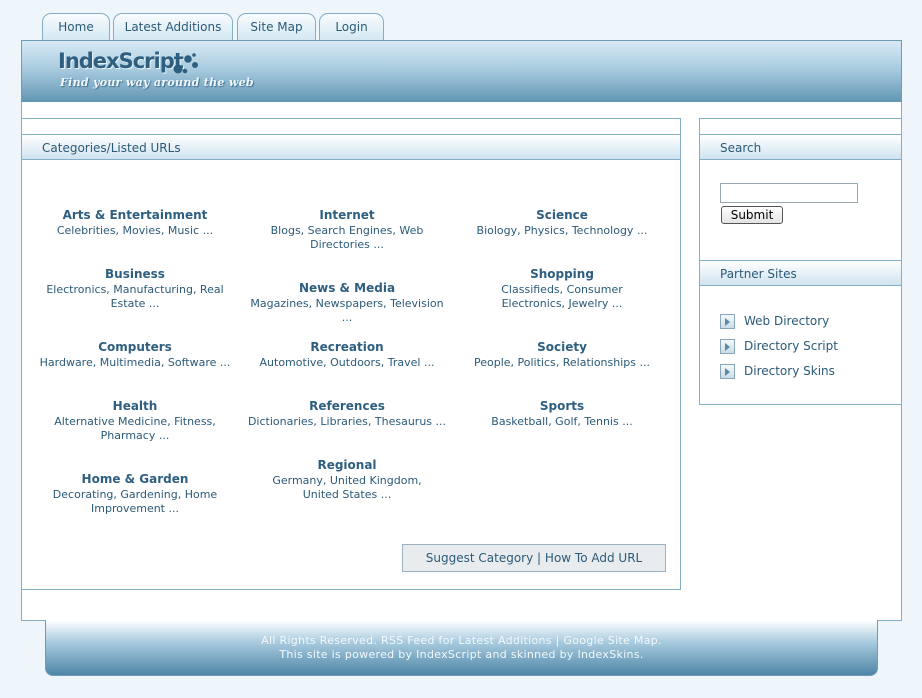 This screenshot has width=922, height=698. What do you see at coordinates (347, 406) in the screenshot?
I see `category-title: References` at bounding box center [347, 406].